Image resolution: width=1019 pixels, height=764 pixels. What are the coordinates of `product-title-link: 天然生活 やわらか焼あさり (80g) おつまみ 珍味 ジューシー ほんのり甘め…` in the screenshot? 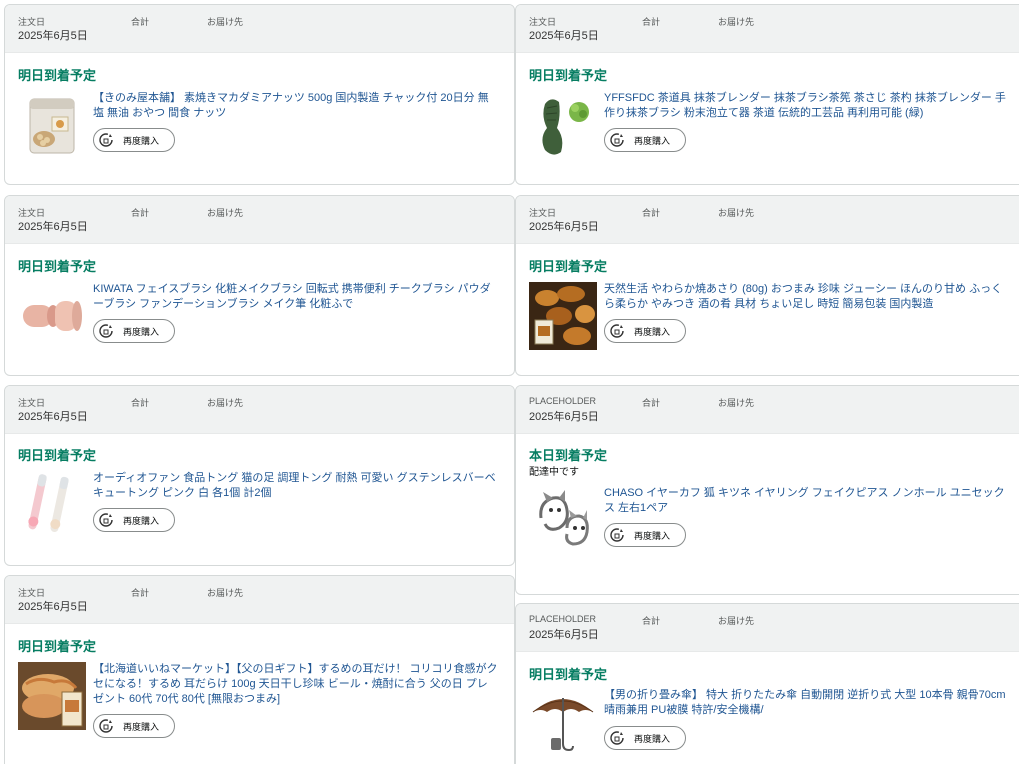 It's located at (806, 297).